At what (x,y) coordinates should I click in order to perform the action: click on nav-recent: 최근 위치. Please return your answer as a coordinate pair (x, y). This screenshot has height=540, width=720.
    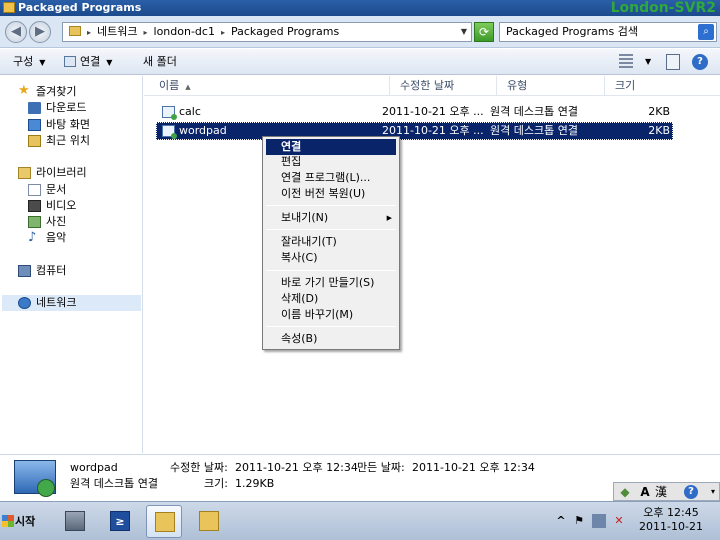
    Looking at the image, I should click on (83, 141).